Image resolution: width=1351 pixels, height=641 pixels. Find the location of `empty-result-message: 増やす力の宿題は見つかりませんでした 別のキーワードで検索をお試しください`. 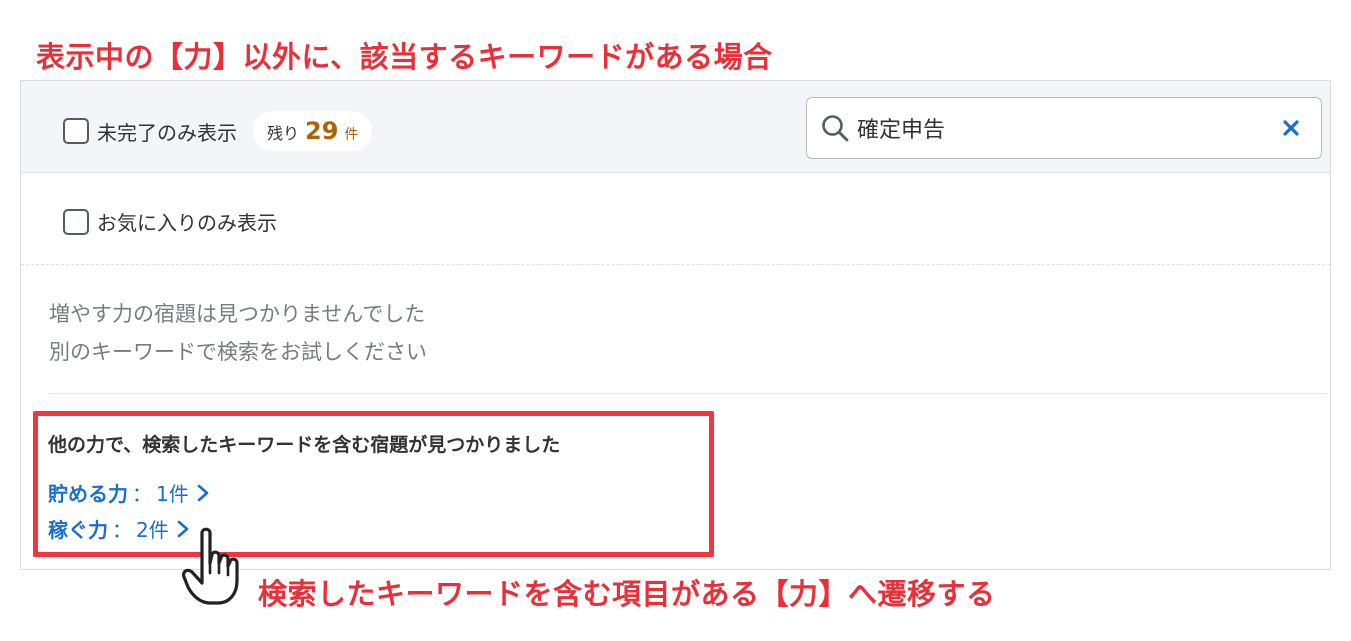

empty-result-message: 増やす力の宿題は見つかりませんでした 別のキーワードで検索をお試しください is located at coordinates (238, 333).